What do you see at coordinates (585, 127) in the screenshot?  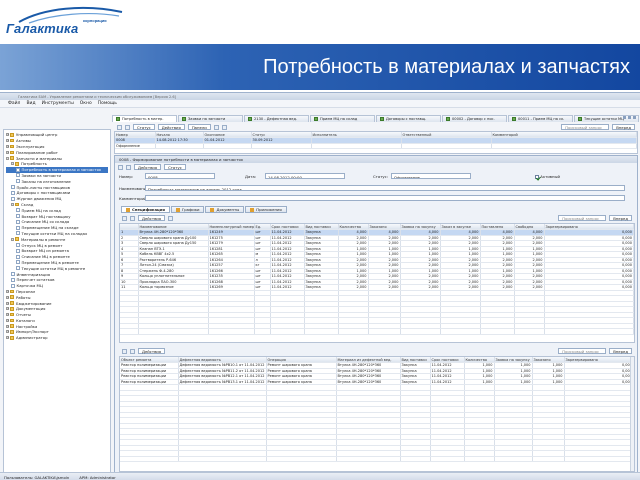 I see `search-input: Поисковый запрос` at bounding box center [585, 127].